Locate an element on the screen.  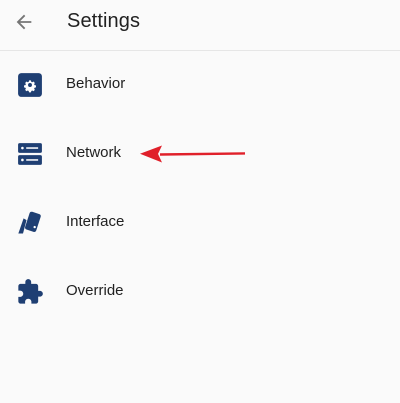
gear-icon is located at coordinates (30, 85).